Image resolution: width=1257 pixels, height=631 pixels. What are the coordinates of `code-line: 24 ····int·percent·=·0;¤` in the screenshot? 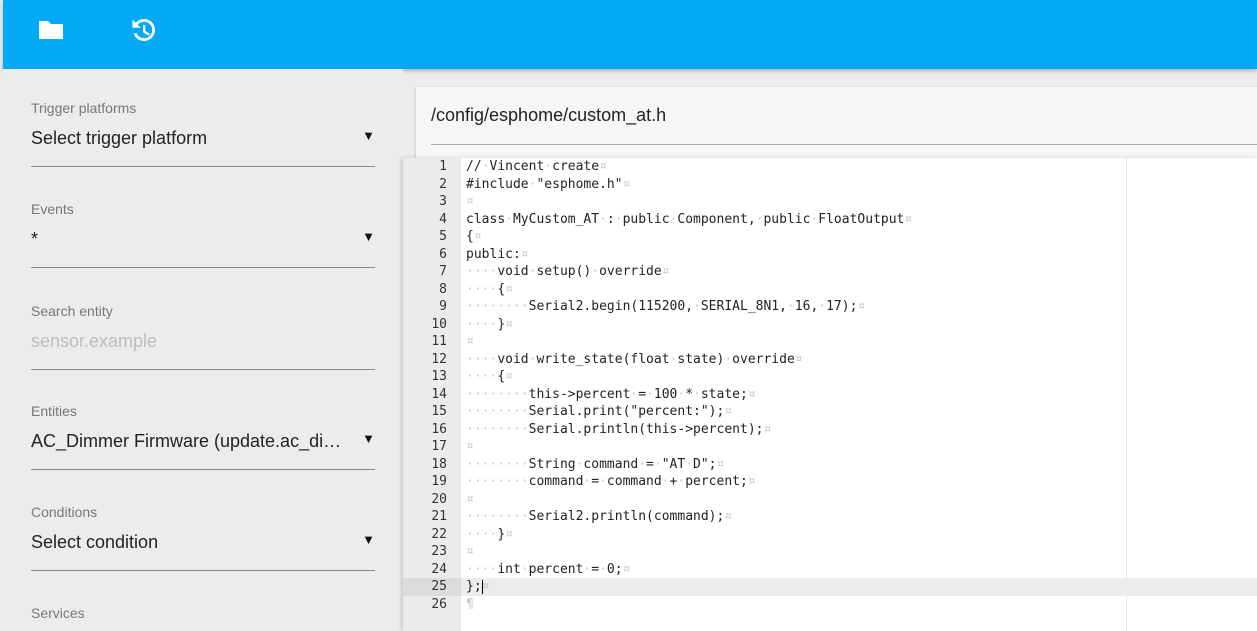 It's located at (830, 570).